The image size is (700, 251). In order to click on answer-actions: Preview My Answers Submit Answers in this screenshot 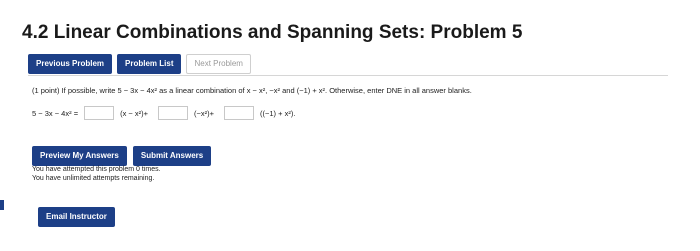, I will do `click(122, 156)`.